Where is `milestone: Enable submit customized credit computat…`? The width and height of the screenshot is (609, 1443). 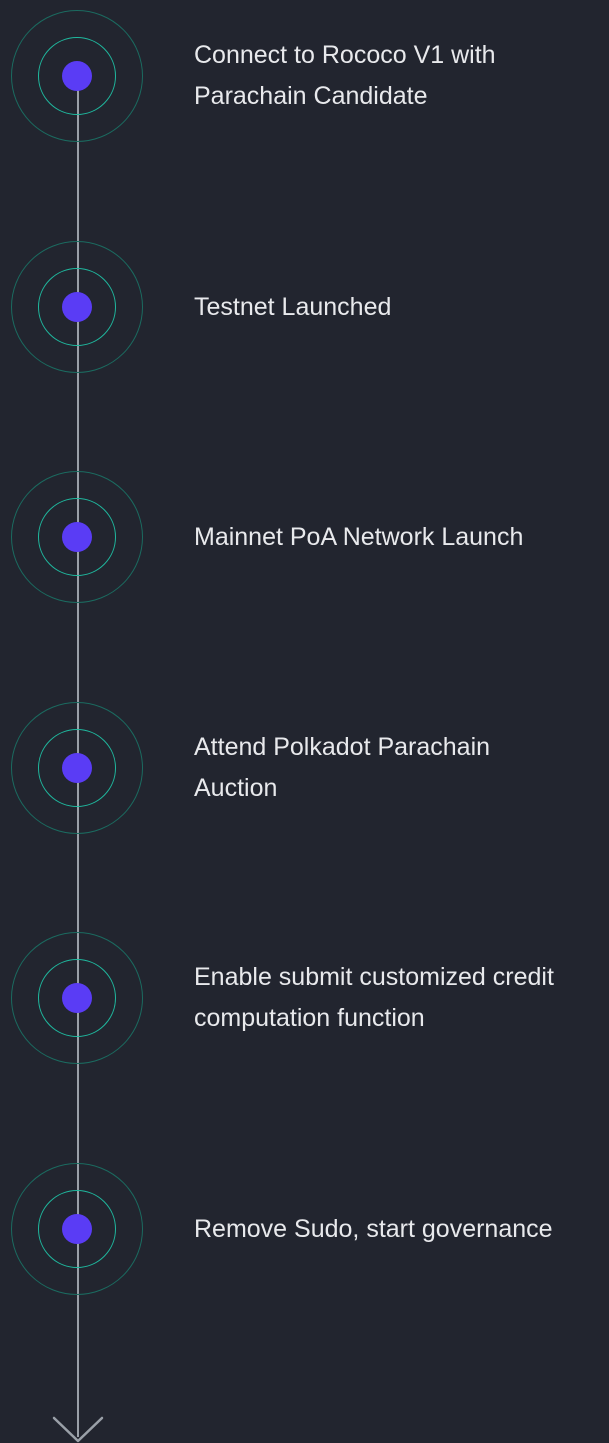 milestone: Enable submit customized credit computat… is located at coordinates (304, 1002).